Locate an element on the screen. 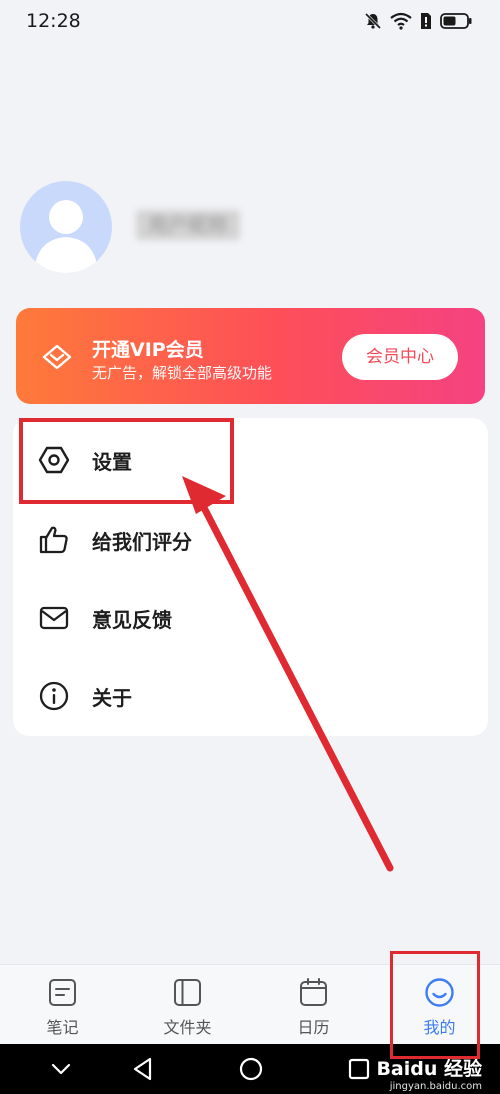 Image resolution: width=500 pixels, height=1094 pixels. bell-muted-icon is located at coordinates (373, 21).